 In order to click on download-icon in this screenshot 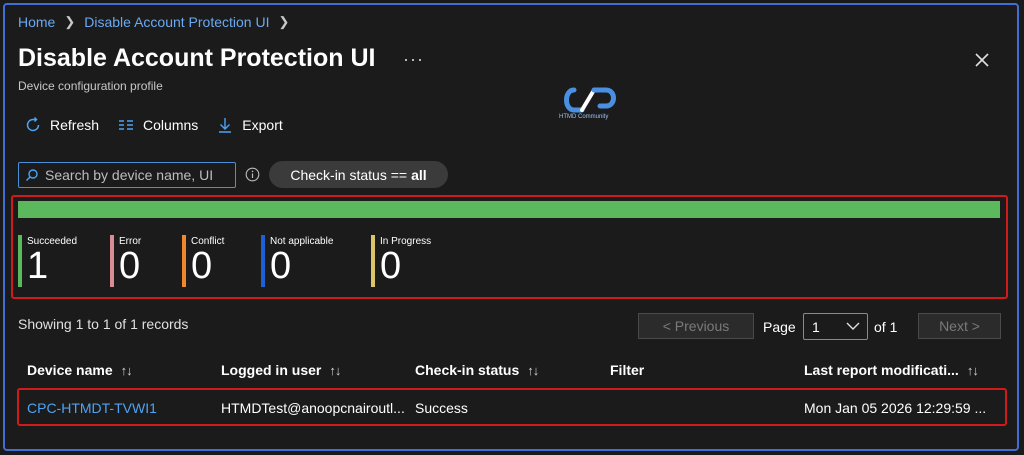, I will do `click(225, 125)`.